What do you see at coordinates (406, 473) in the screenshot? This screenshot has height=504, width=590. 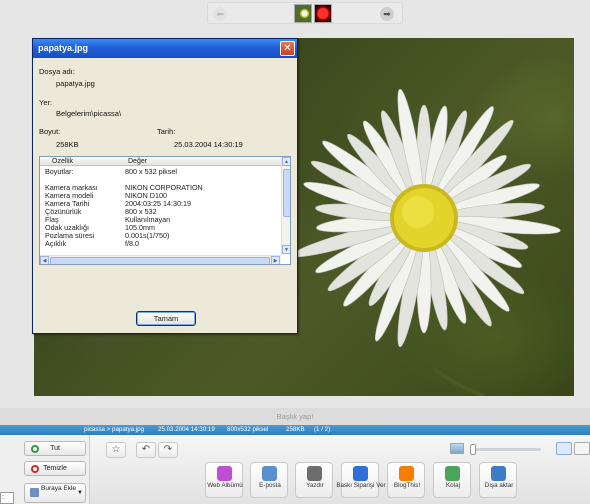 I see `blogger-icon` at bounding box center [406, 473].